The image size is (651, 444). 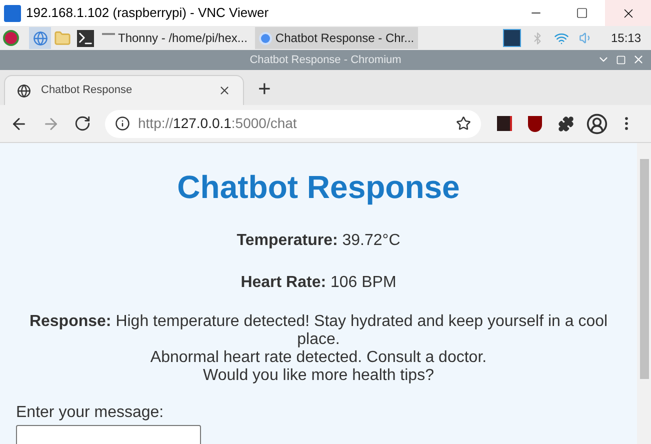 I want to click on response-text: Response: High temperature detected! Stay hydrated and keep yourself in a cool place., so click(x=318, y=331).